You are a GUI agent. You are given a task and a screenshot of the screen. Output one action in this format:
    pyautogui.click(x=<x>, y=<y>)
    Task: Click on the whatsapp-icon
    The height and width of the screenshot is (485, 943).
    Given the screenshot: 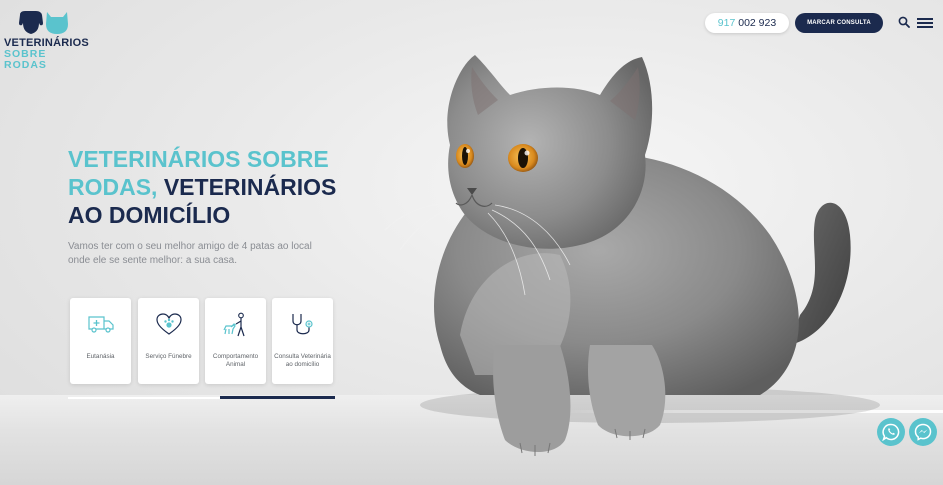 What is the action you would take?
    pyautogui.click(x=891, y=432)
    